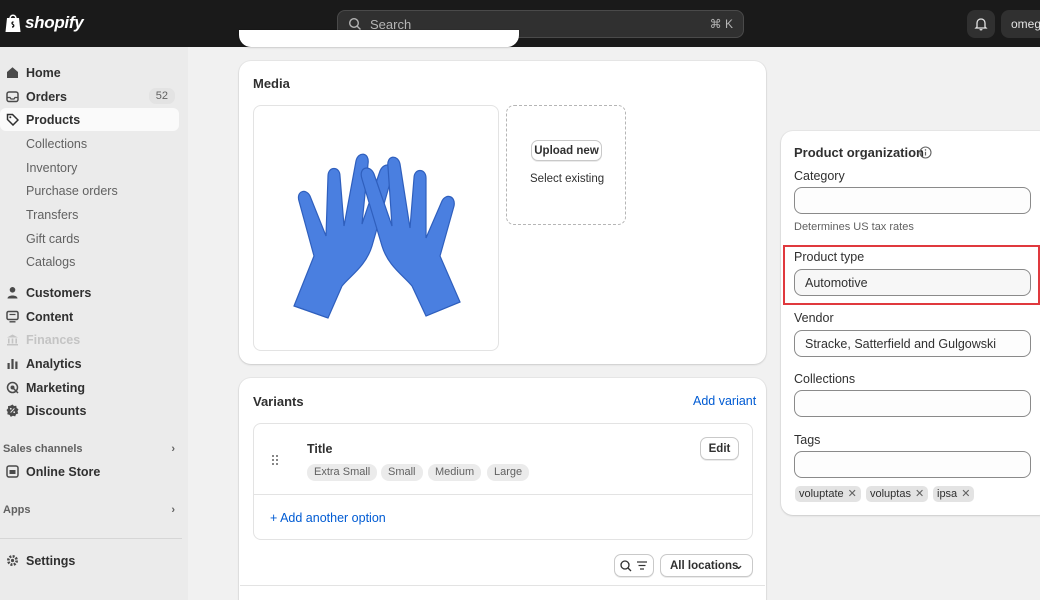 This screenshot has height=600, width=1040. What do you see at coordinates (54, 22) in the screenshot?
I see `brand-name: shopify` at bounding box center [54, 22].